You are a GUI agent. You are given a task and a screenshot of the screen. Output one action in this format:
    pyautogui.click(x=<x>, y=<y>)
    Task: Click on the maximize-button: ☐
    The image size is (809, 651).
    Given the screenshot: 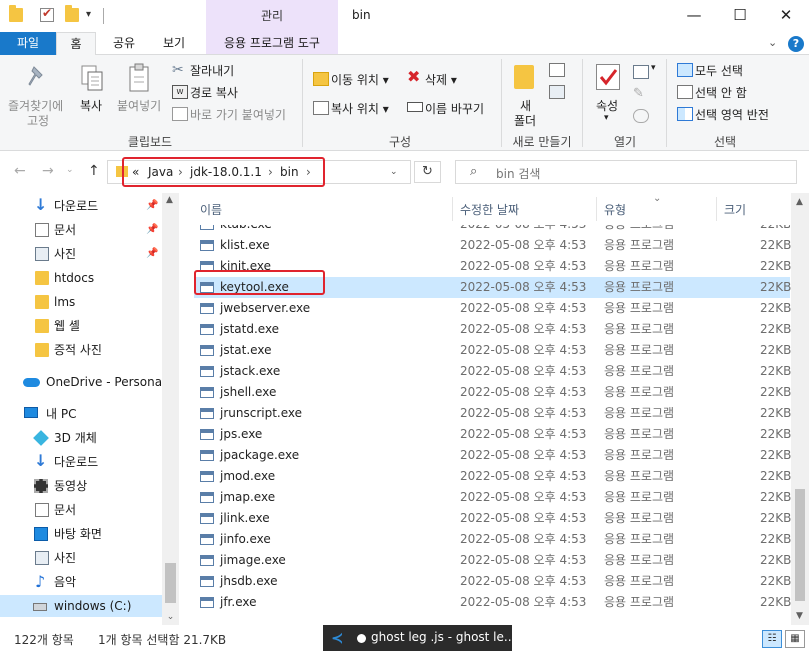 What is the action you would take?
    pyautogui.click(x=740, y=16)
    